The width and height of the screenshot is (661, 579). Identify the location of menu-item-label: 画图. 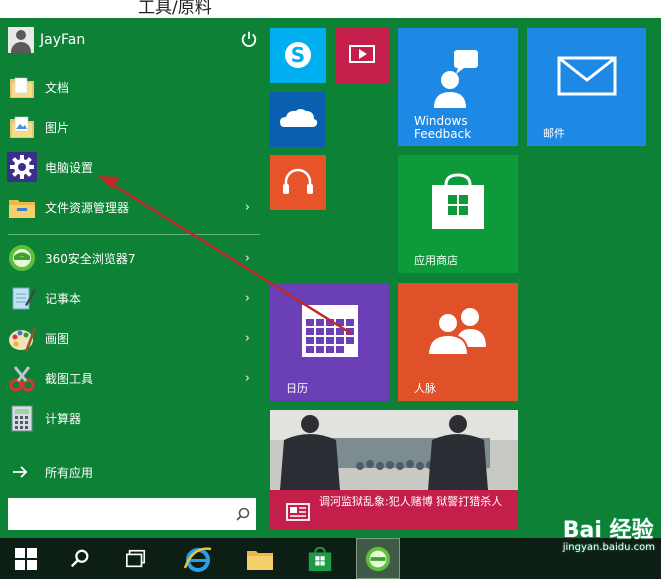
(57, 338).